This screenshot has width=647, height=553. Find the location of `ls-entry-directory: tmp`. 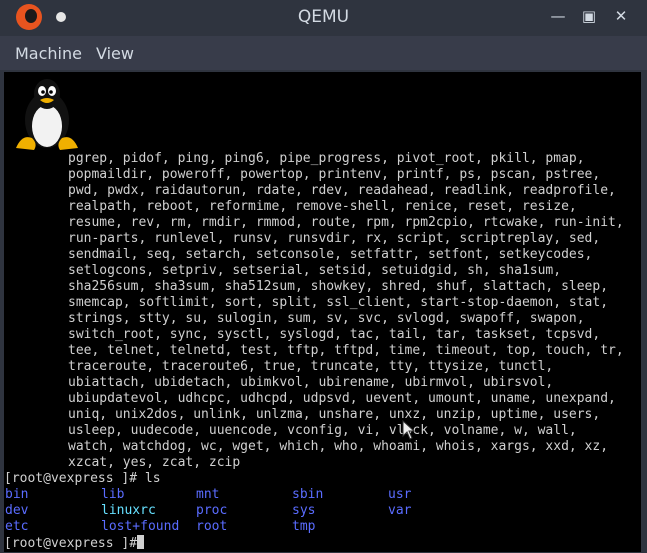

ls-entry-directory: tmp is located at coordinates (304, 526).